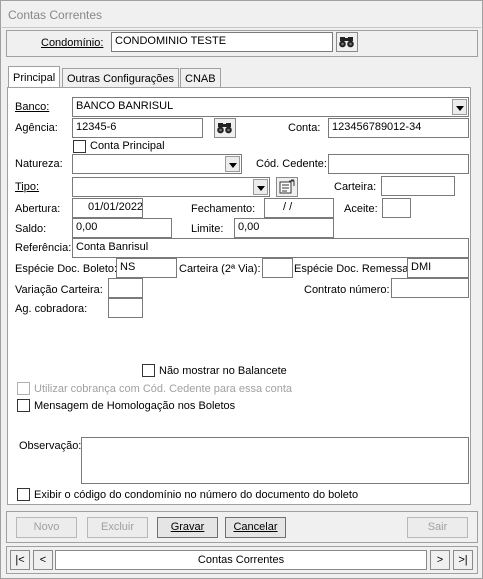  What do you see at coordinates (59, 290) in the screenshot?
I see `variacao-carteira-label: Variação Carteira:` at bounding box center [59, 290].